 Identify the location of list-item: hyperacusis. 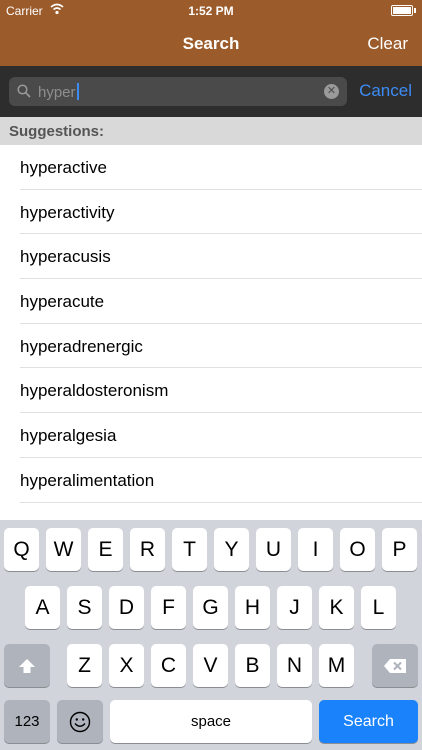
(221, 257).